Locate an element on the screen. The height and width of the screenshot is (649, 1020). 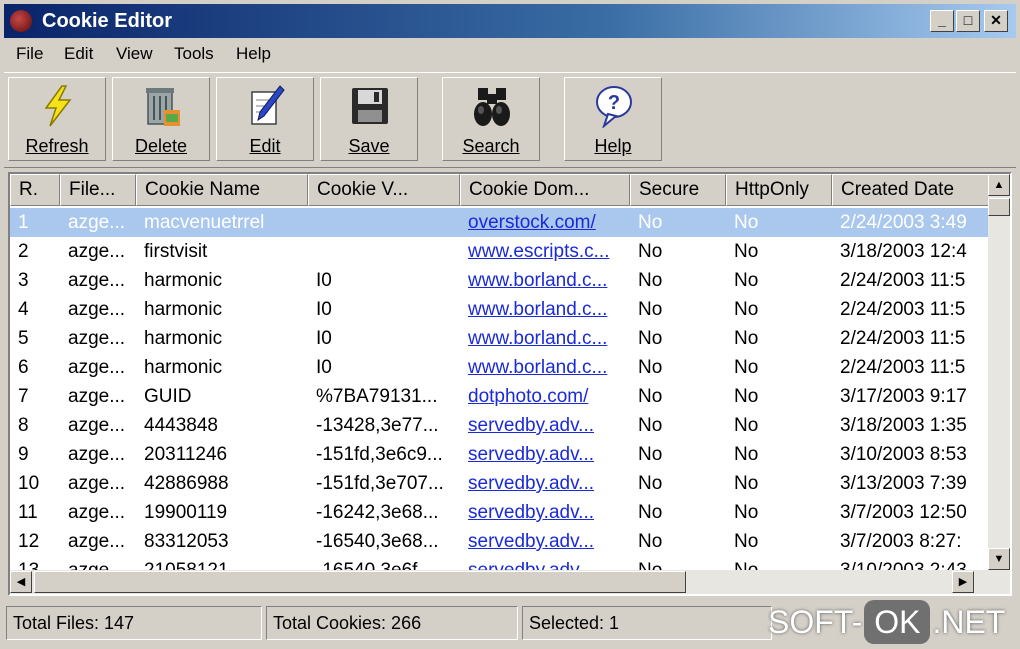
scroll-up-icon: ▲ is located at coordinates (999, 185).